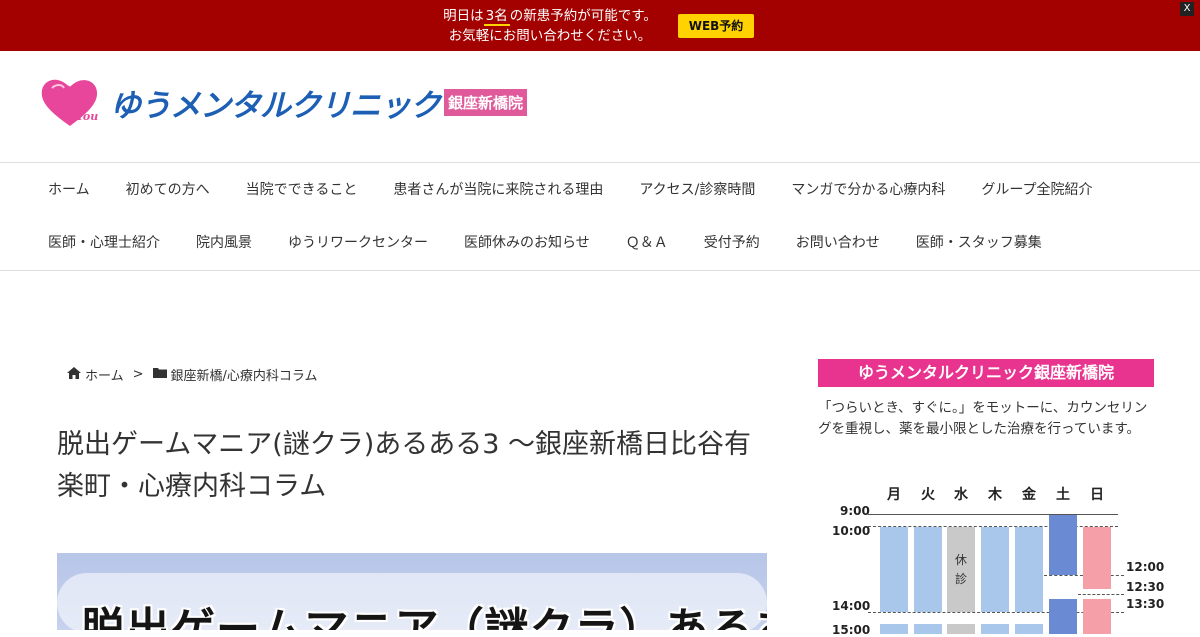 The image size is (1200, 637). What do you see at coordinates (69, 190) in the screenshot?
I see `nav-item-home: ホーム` at bounding box center [69, 190].